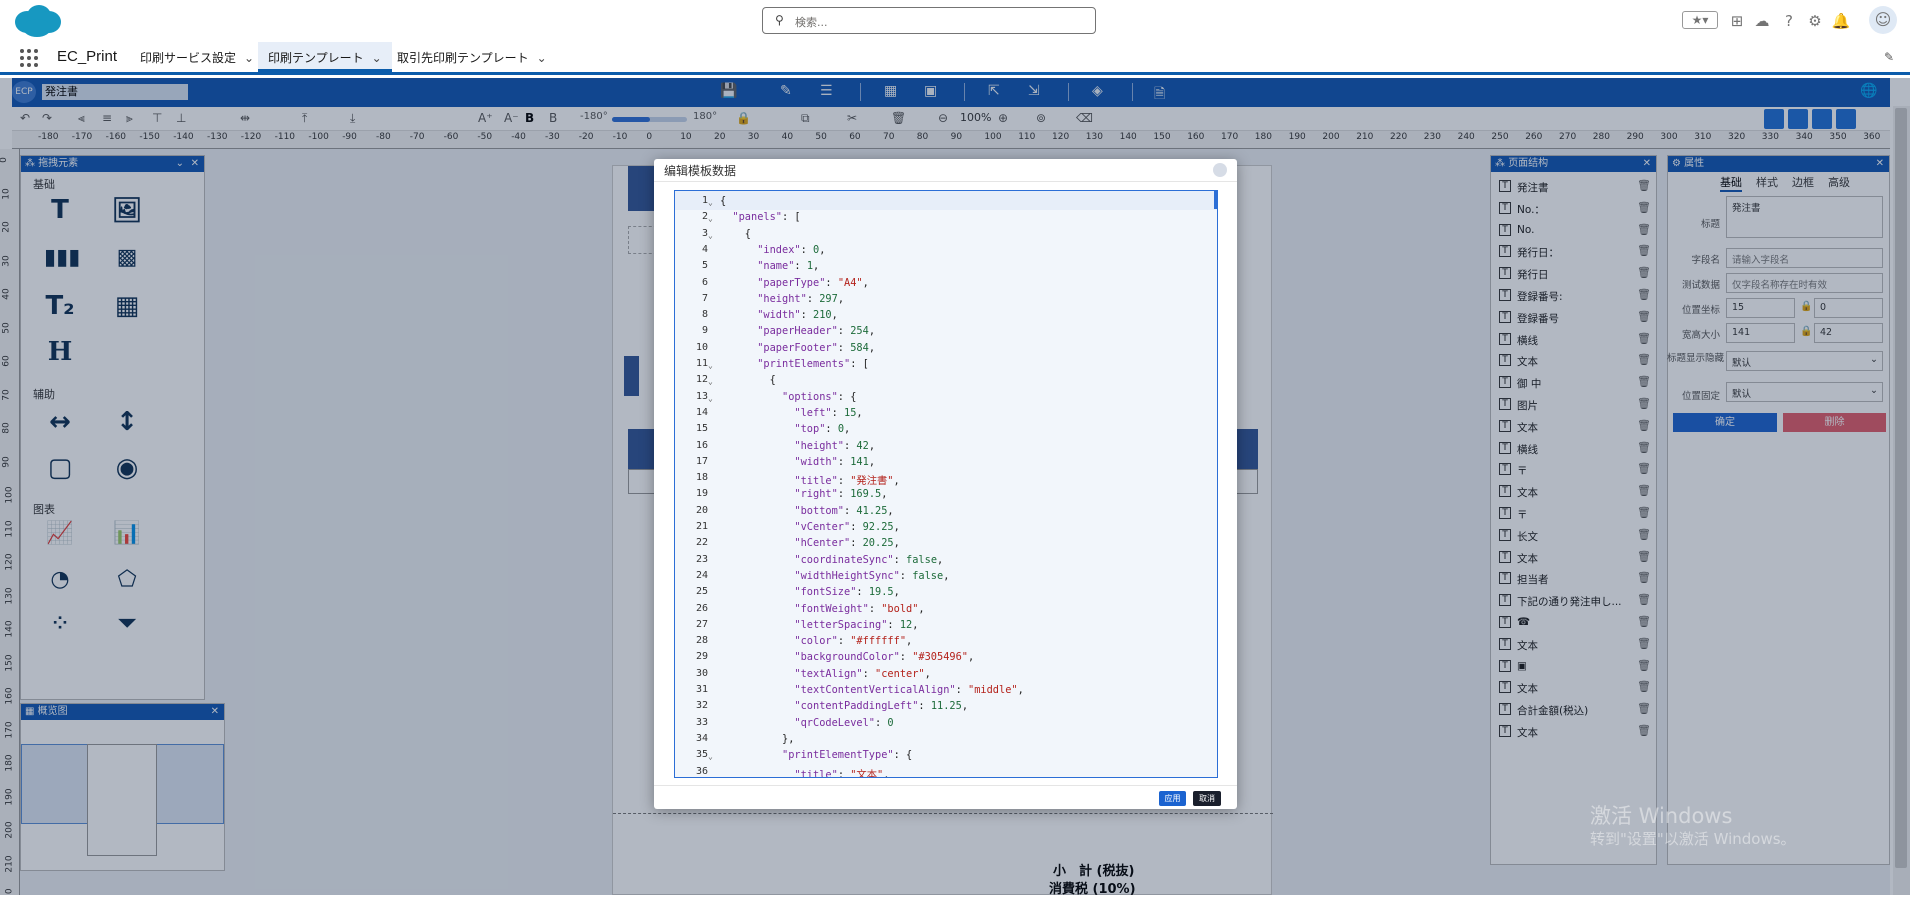  Describe the element at coordinates (701, 445) in the screenshot. I see `line-number: 16` at that location.